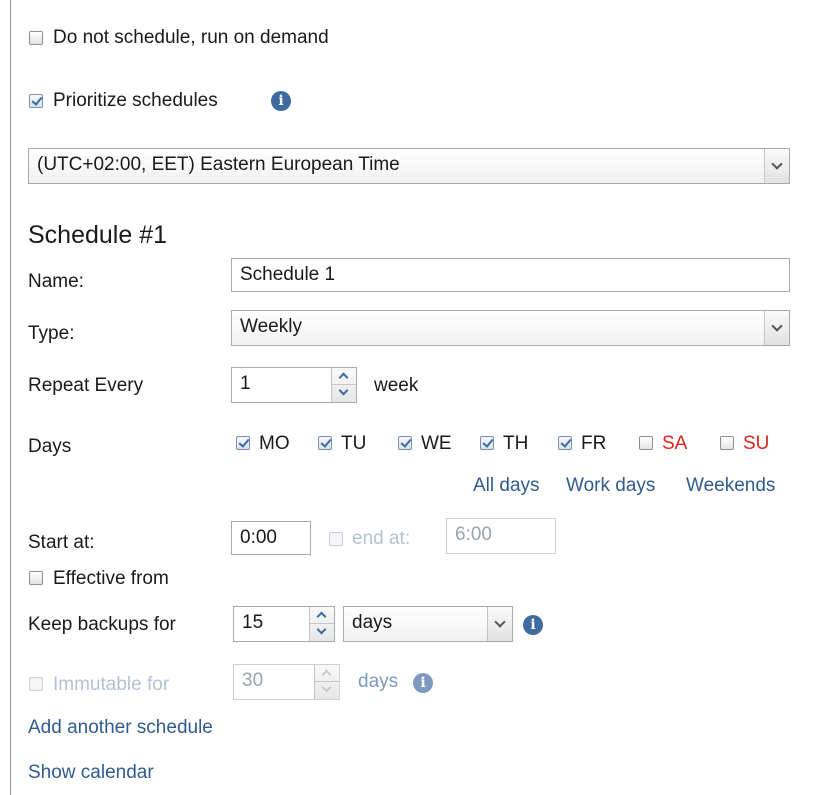 This screenshot has width=814, height=795. Describe the element at coordinates (98, 235) in the screenshot. I see `schedule-heading: Schedule #1` at that location.